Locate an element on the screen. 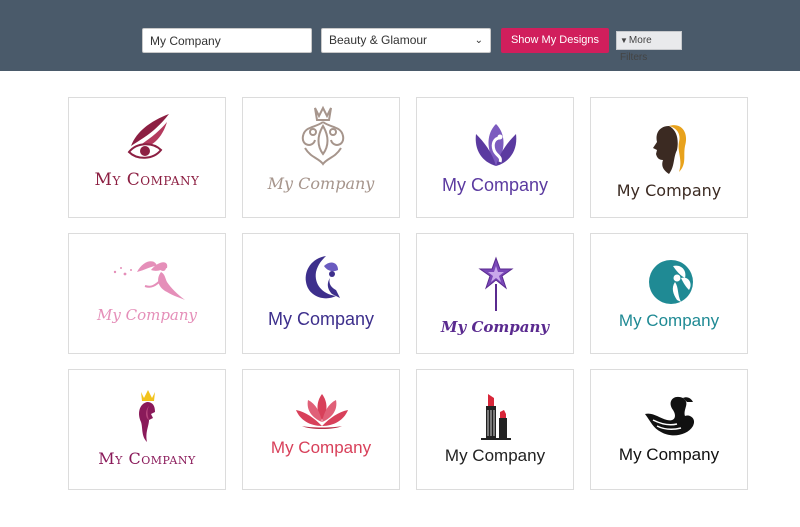  logo-card-4: My Company is located at coordinates (669, 157).